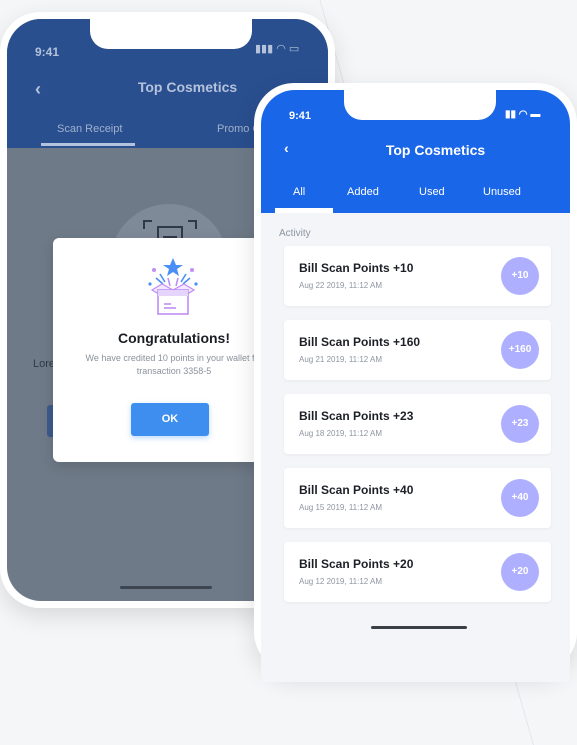 This screenshot has height=745, width=577. Describe the element at coordinates (170, 419) in the screenshot. I see `ok-button: OK` at that location.